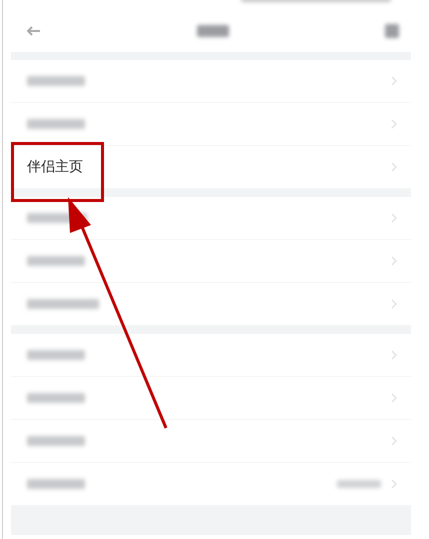 This screenshot has height=539, width=429. I want to click on menu-icon, so click(392, 31).